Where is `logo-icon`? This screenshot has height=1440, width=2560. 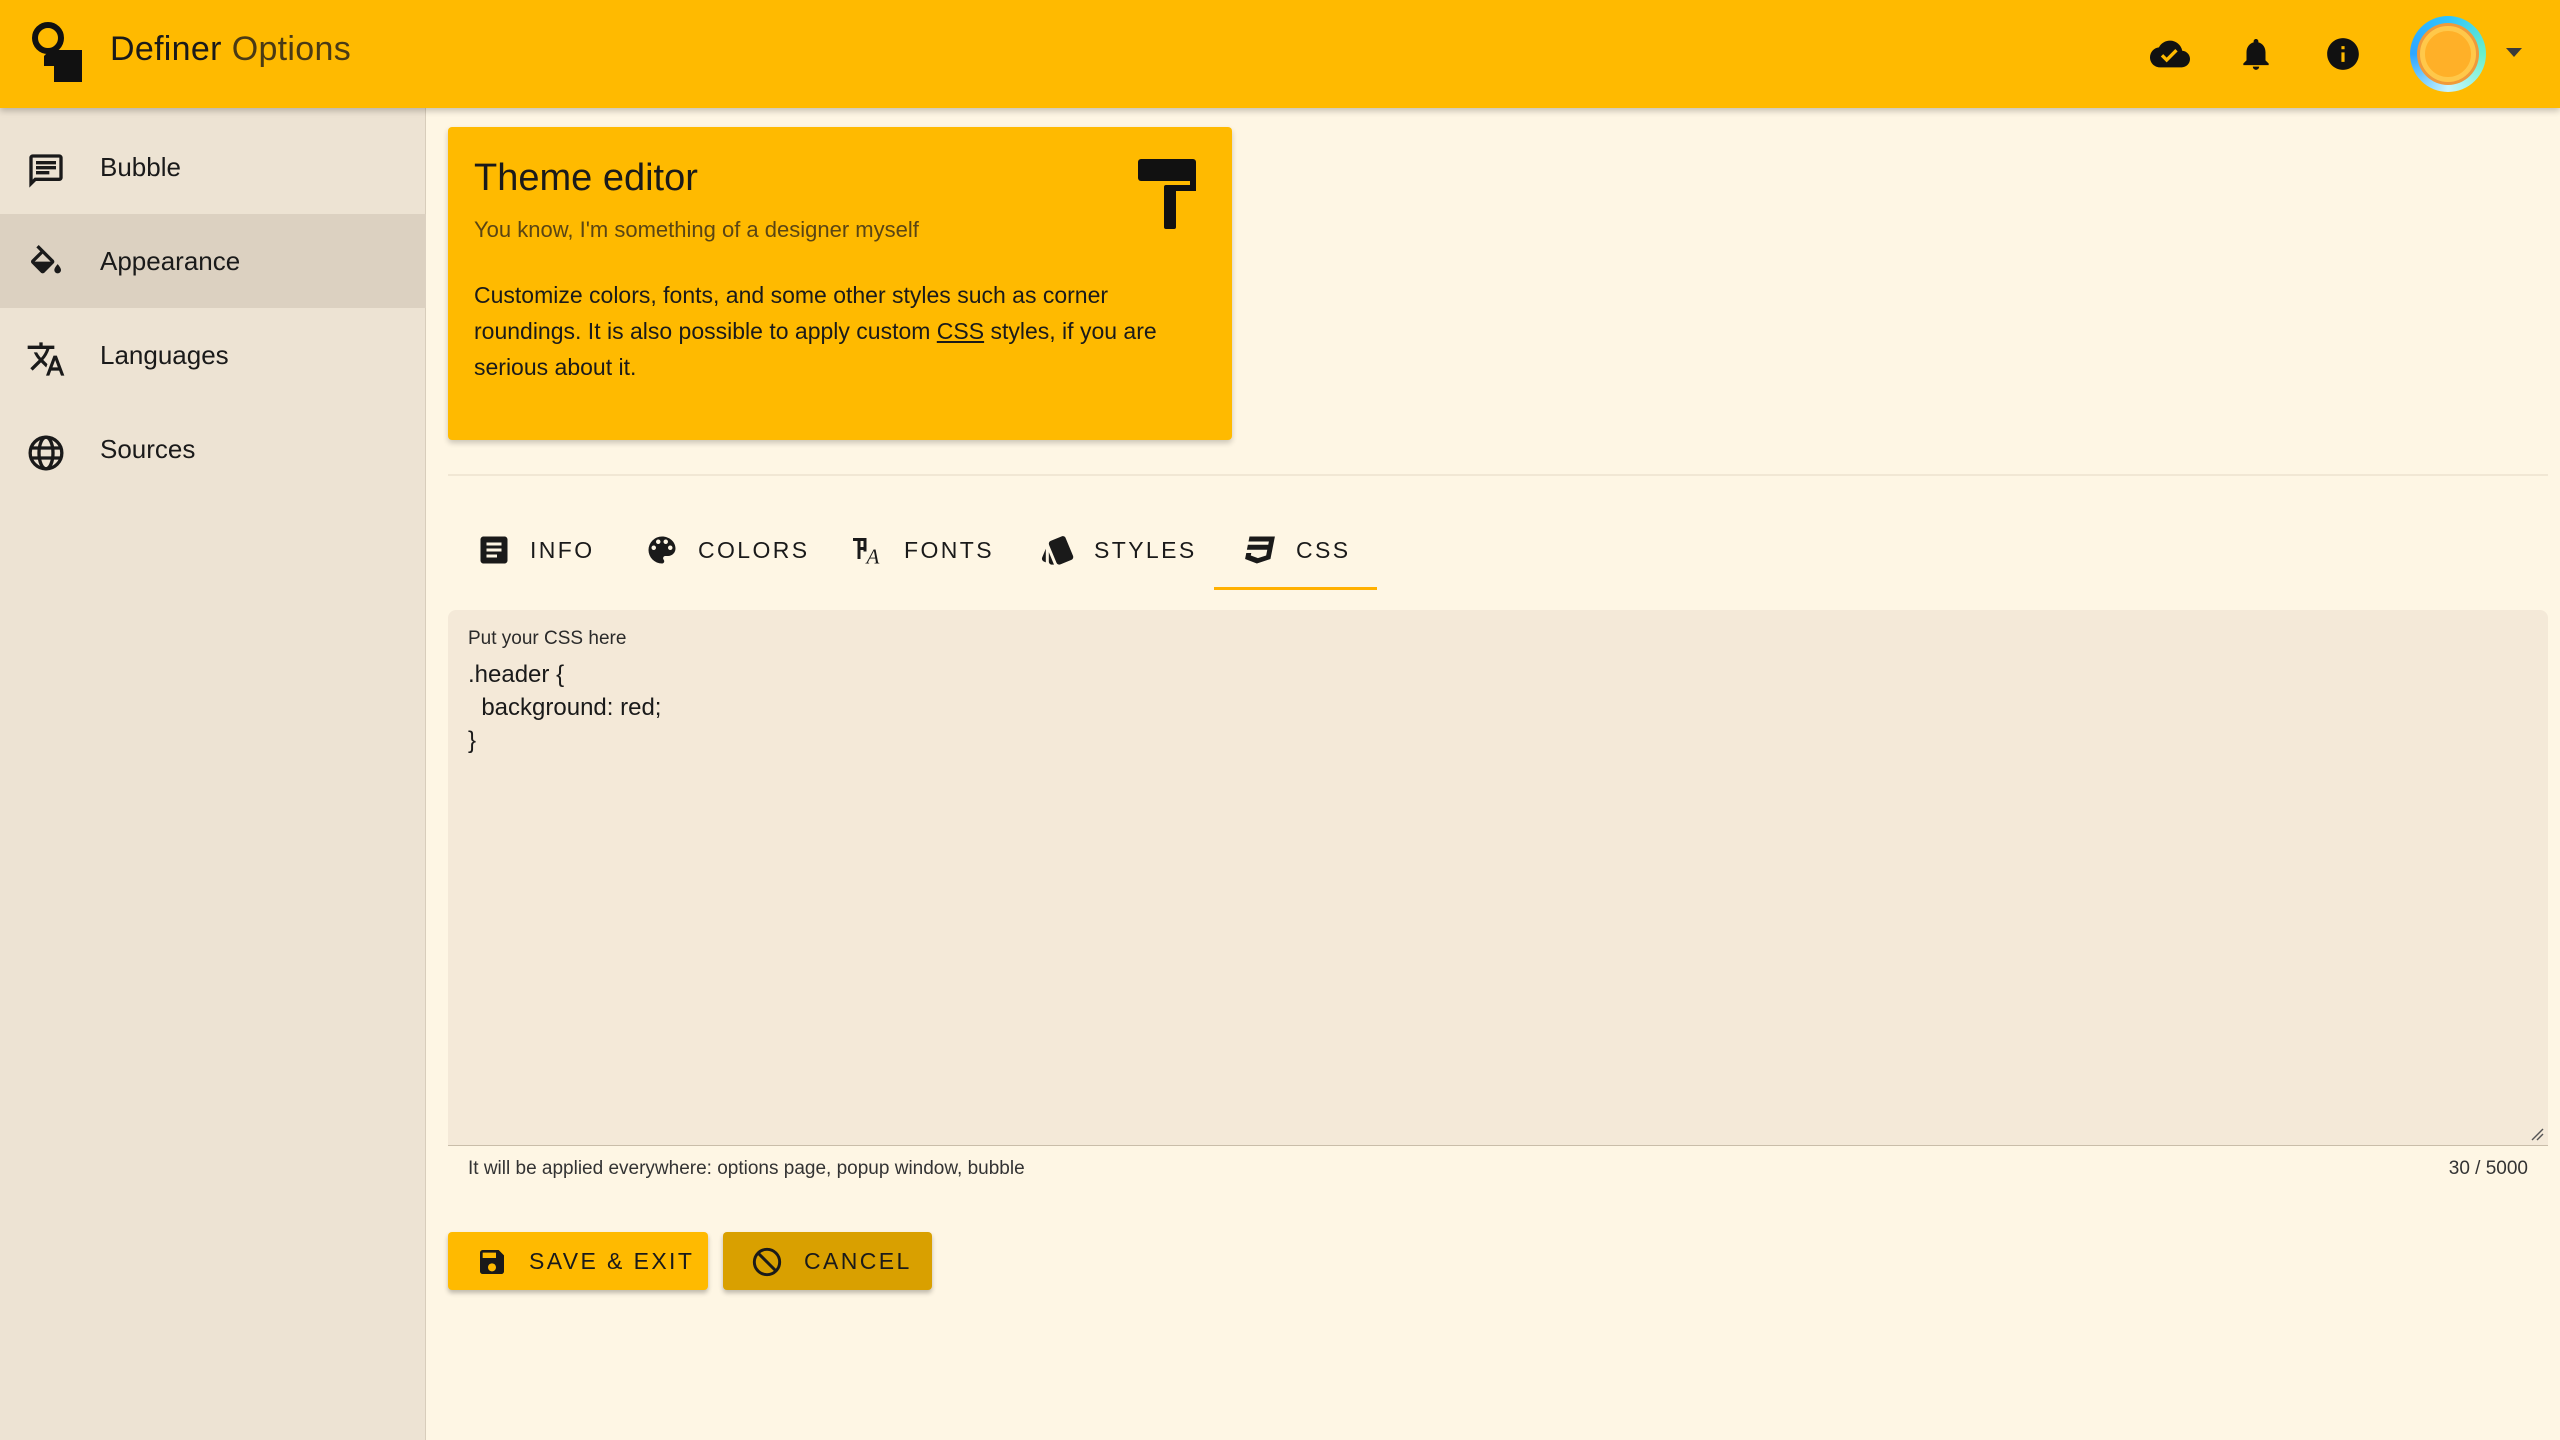
logo-icon is located at coordinates (57, 52).